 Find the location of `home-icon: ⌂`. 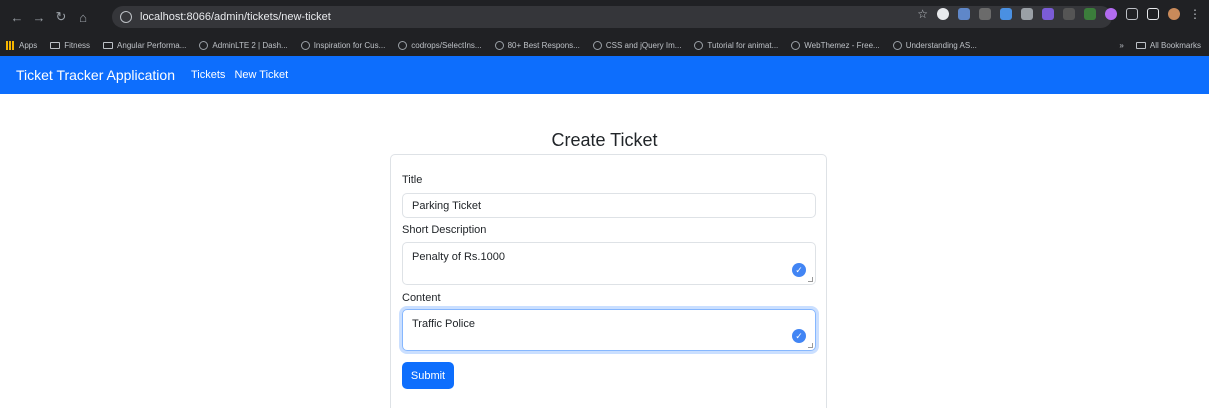

home-icon: ⌂ is located at coordinates (83, 17).